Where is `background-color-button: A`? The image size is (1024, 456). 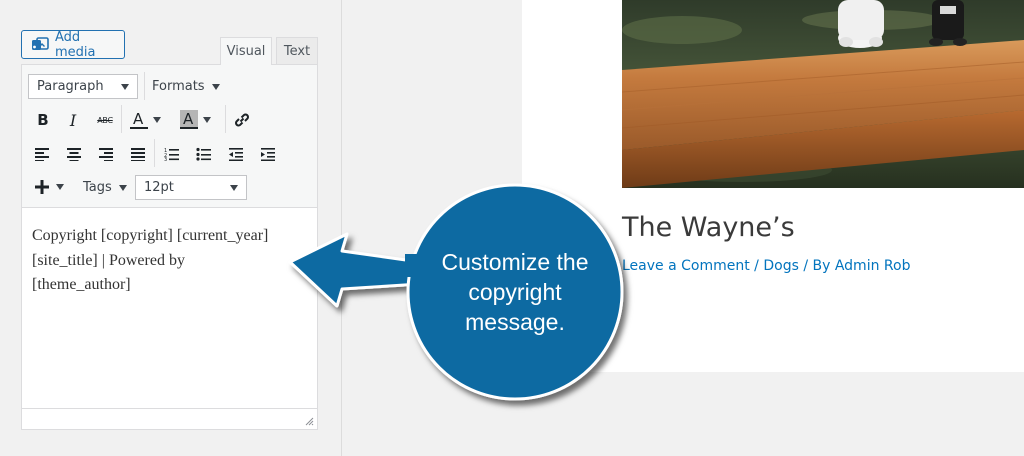
background-color-button: A is located at coordinates (189, 120).